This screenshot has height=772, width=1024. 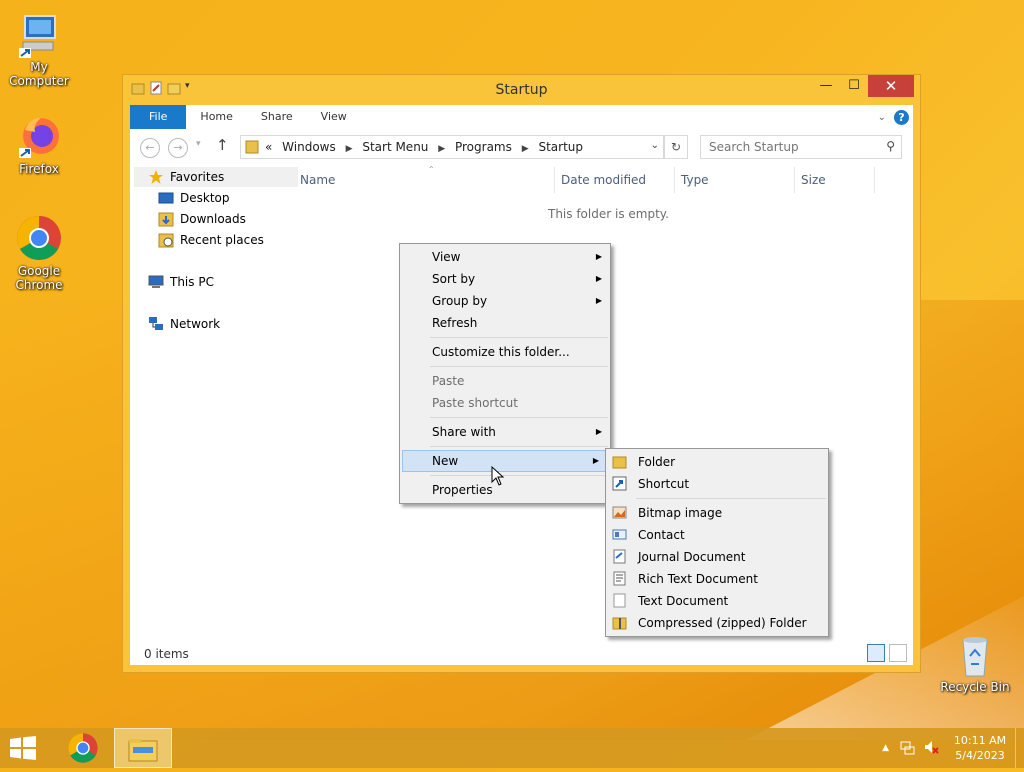 I want to click on show-hidden-icons-icon: ▲, so click(x=885, y=748).